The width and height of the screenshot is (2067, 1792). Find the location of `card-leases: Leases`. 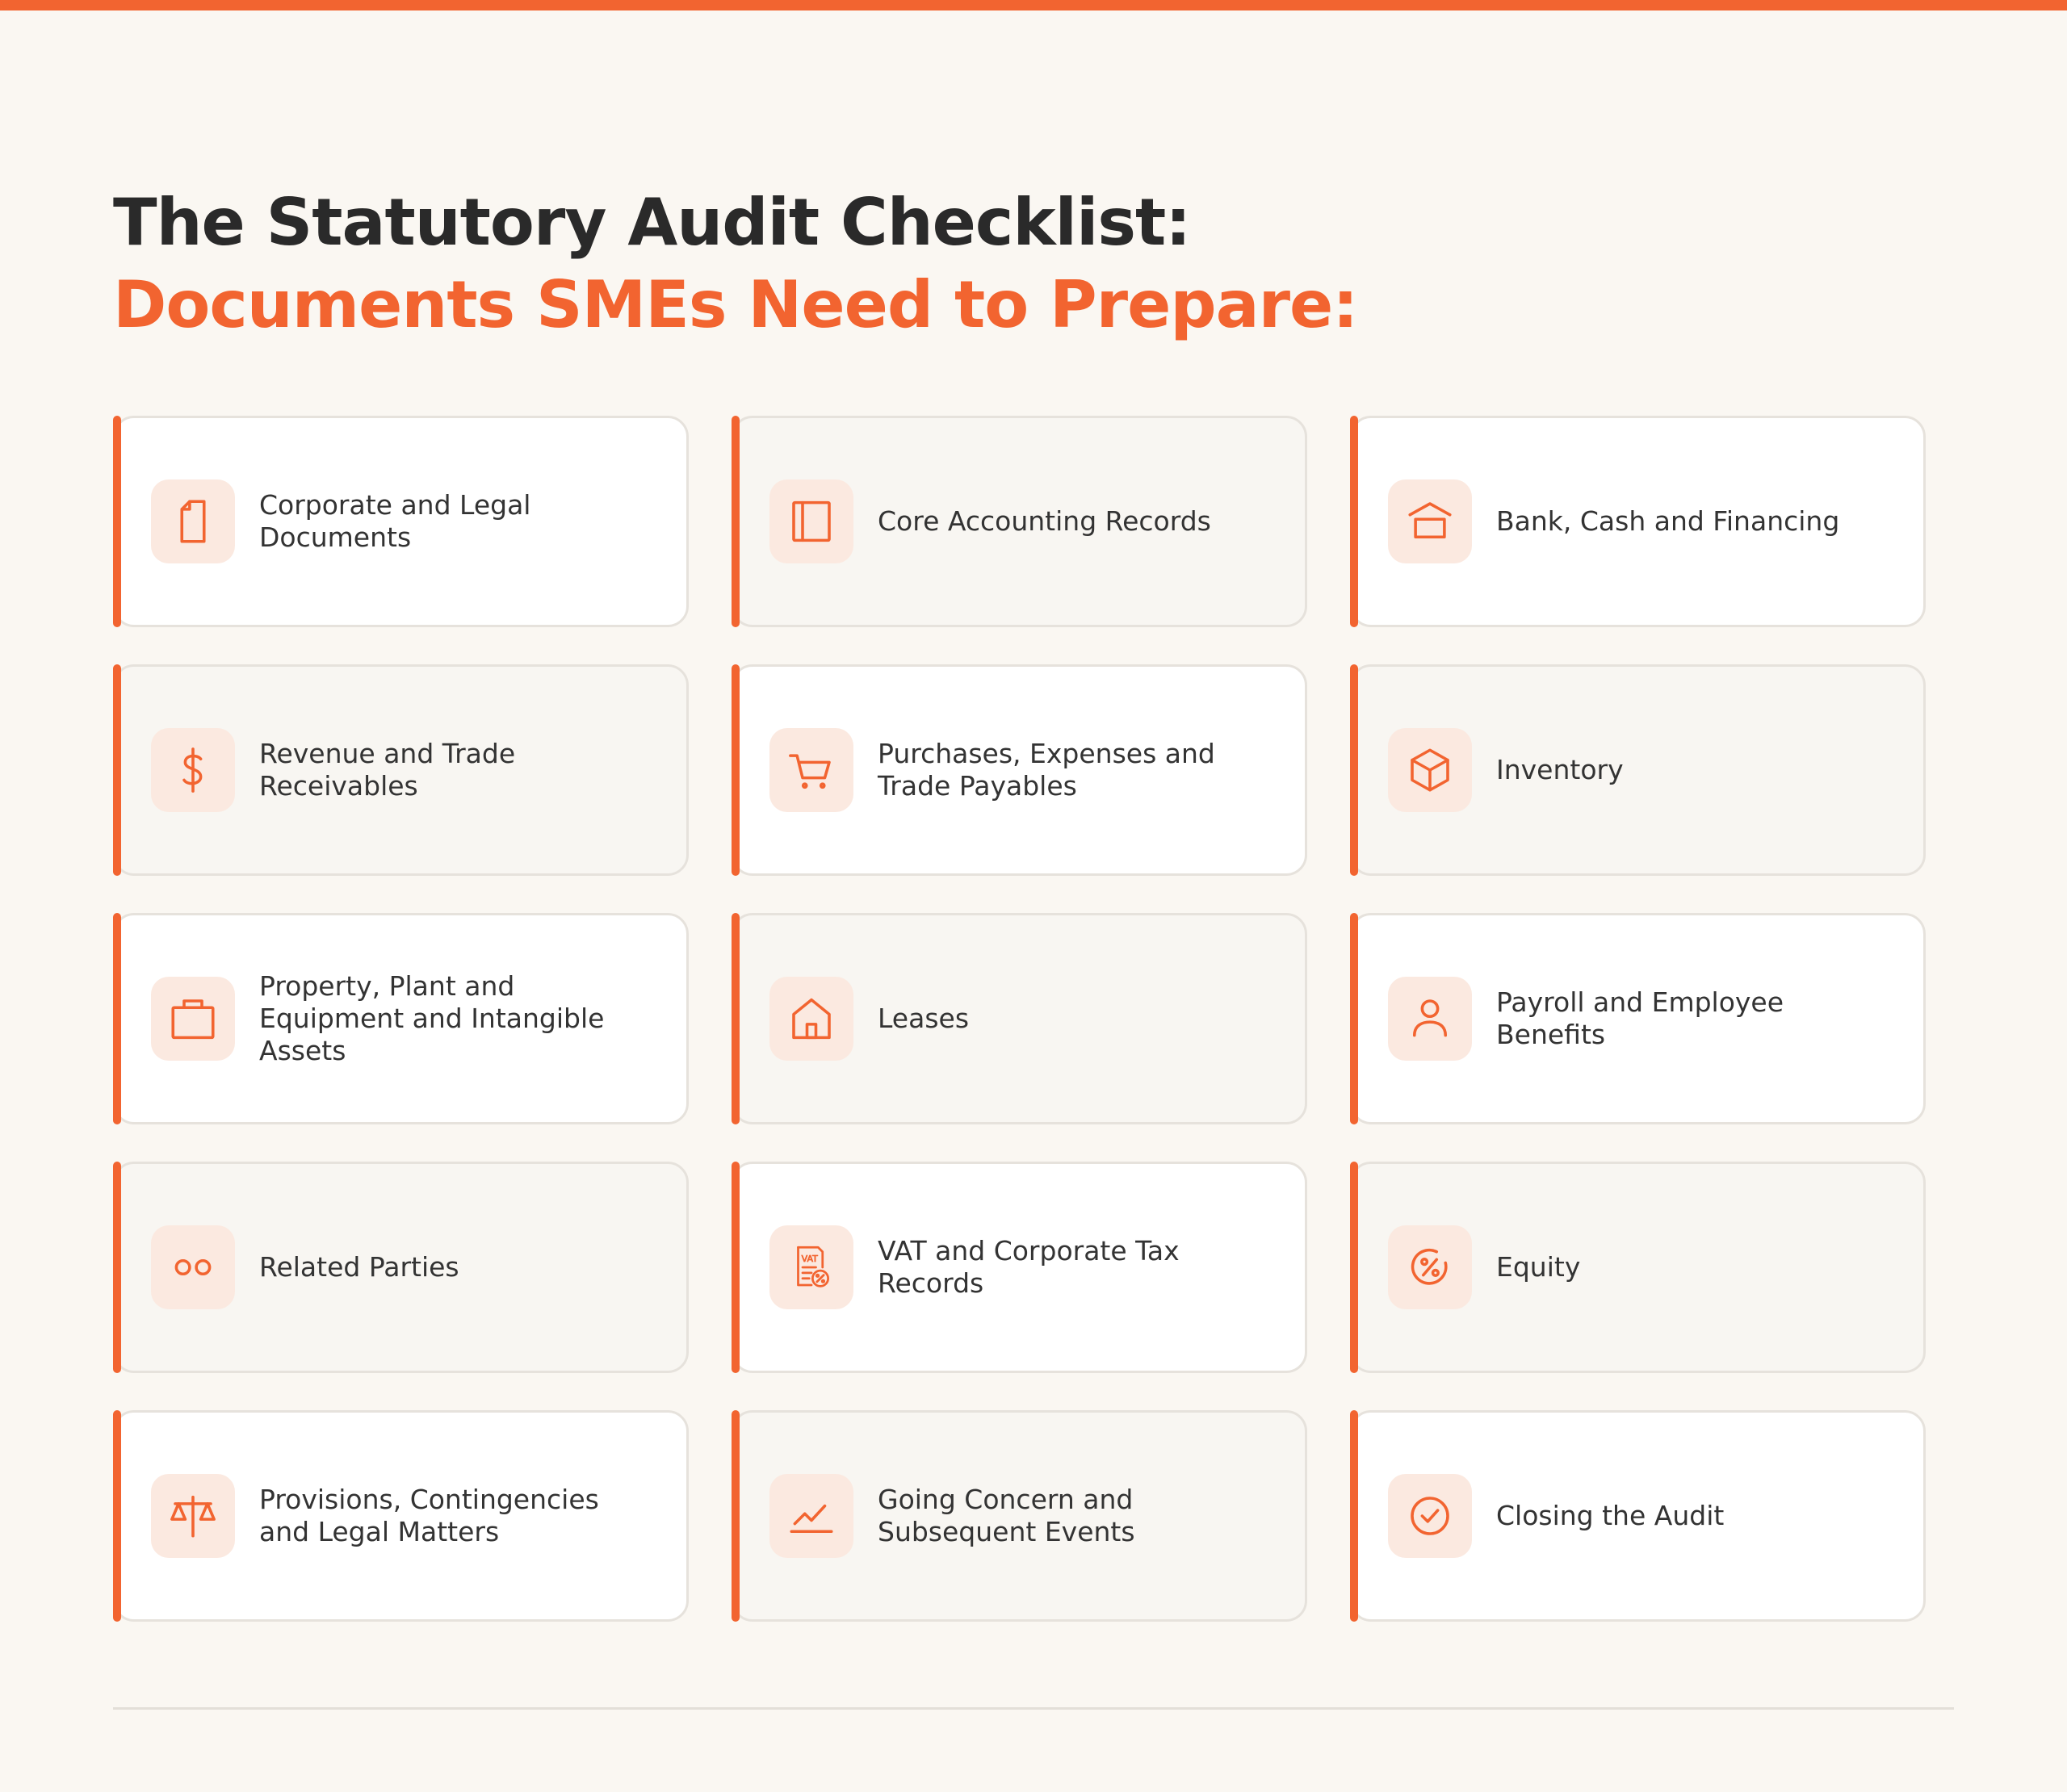

card-leases: Leases is located at coordinates (1019, 1018).